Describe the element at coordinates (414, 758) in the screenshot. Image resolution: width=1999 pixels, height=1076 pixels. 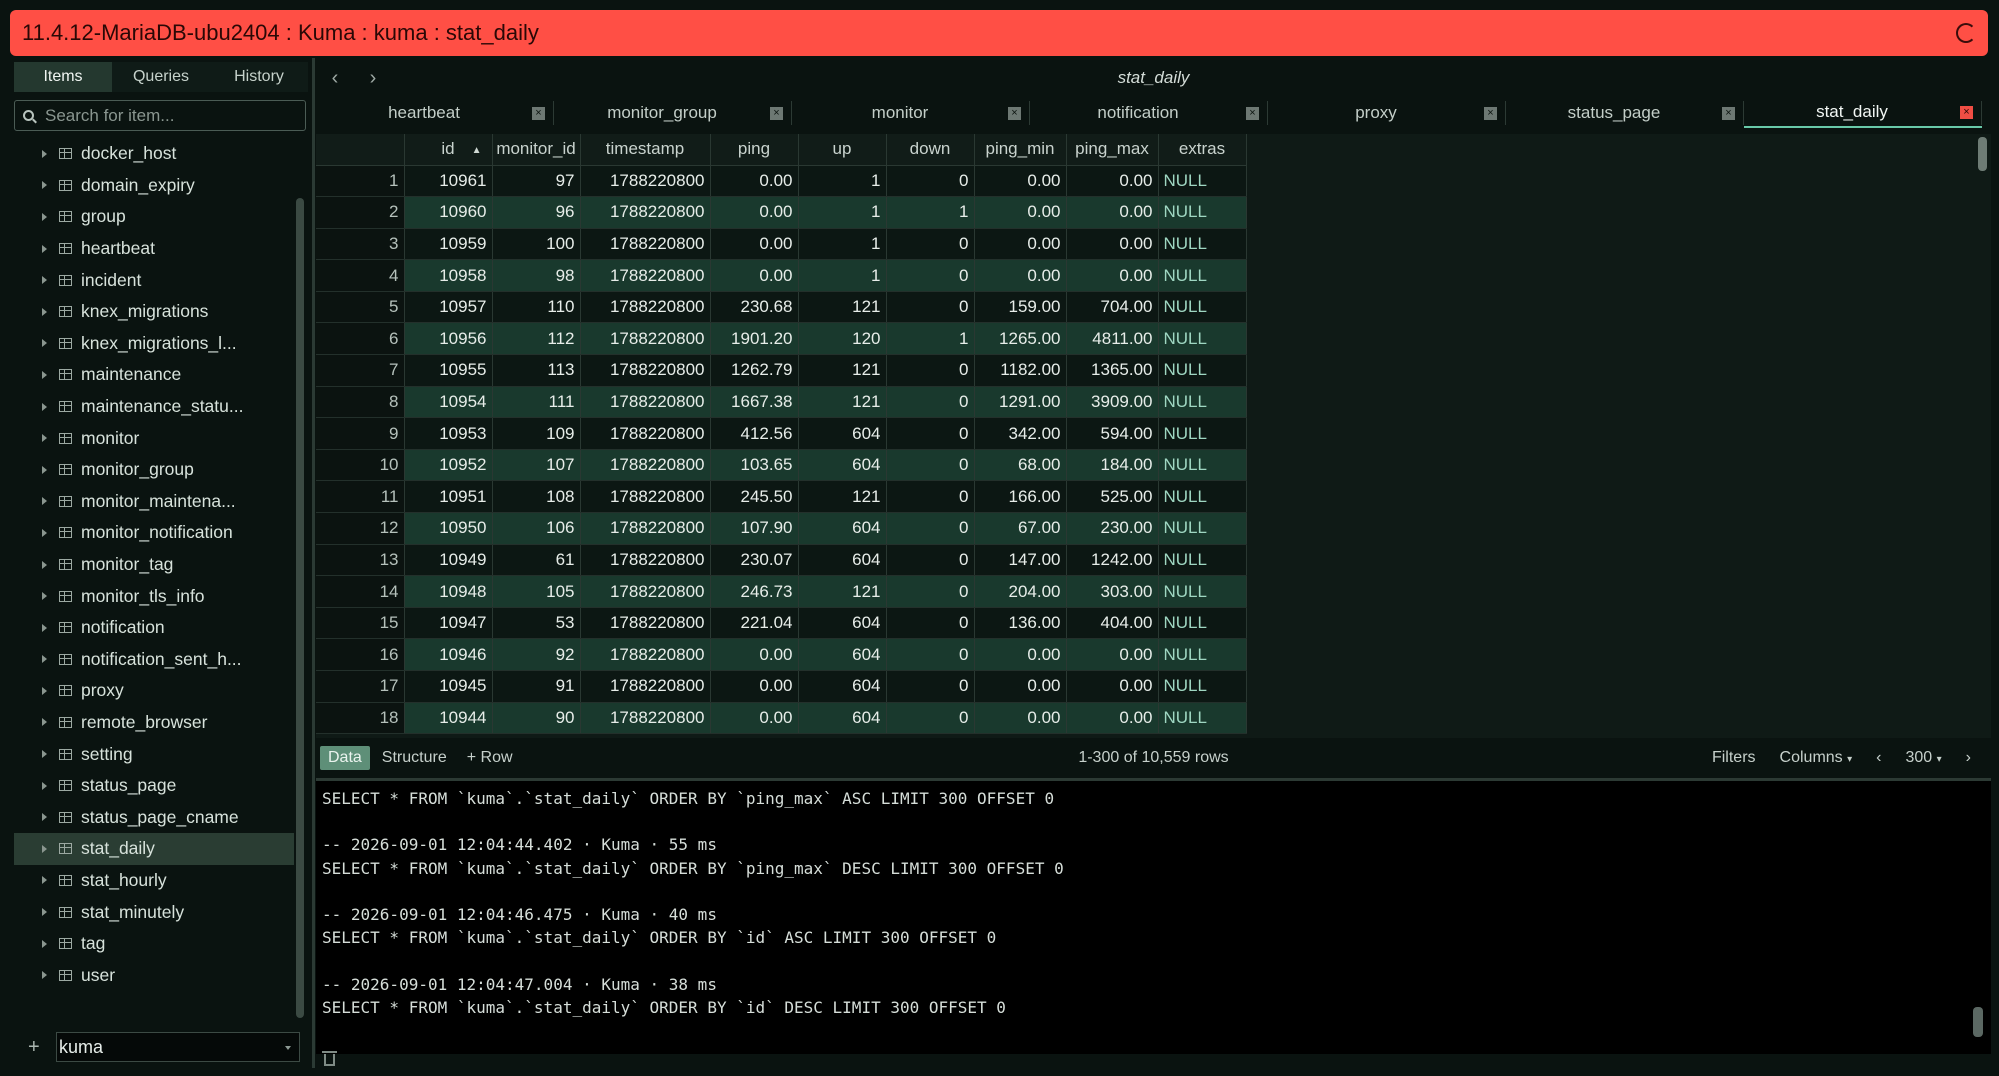
I see `structure-tab-button: Structure` at that location.